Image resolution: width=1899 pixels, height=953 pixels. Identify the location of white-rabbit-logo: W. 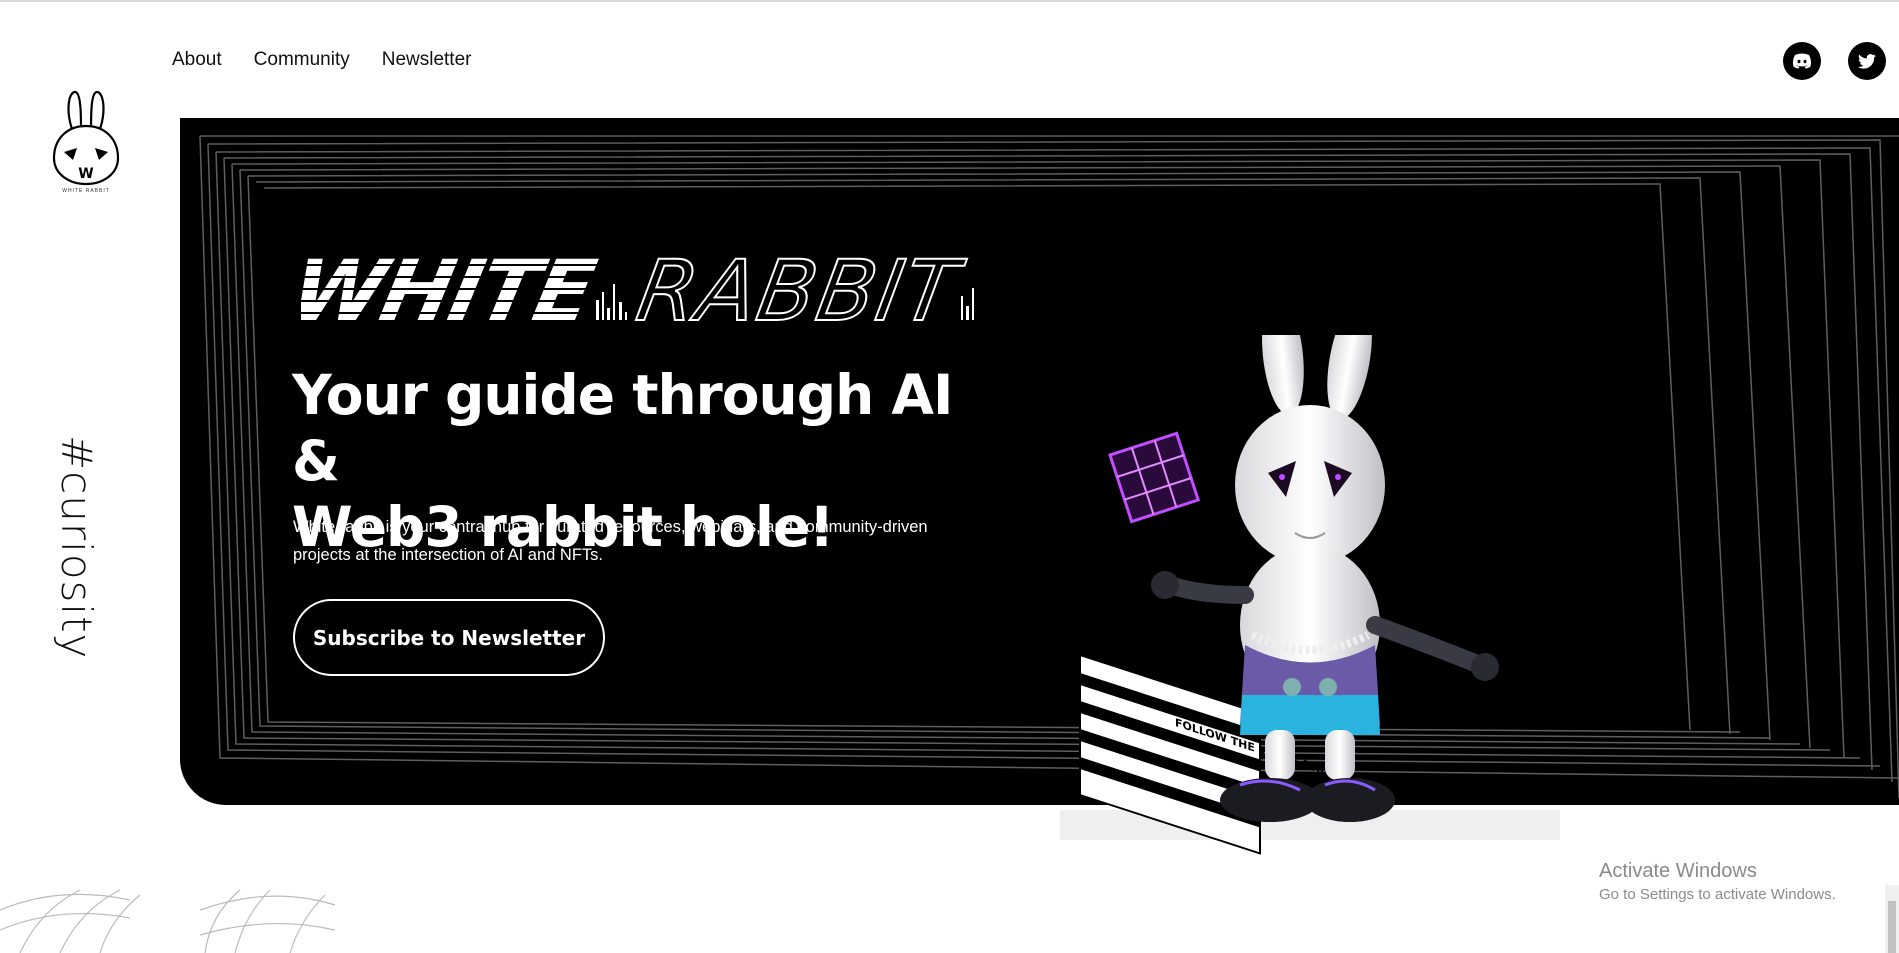
(86, 145).